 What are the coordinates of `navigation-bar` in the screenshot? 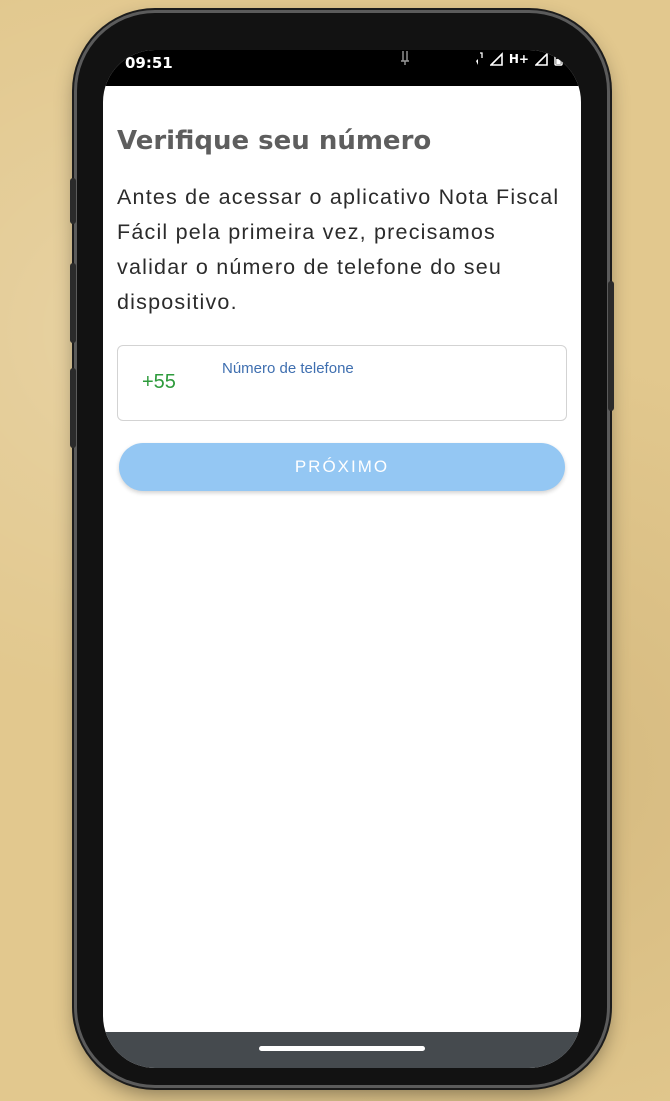 It's located at (342, 1050).